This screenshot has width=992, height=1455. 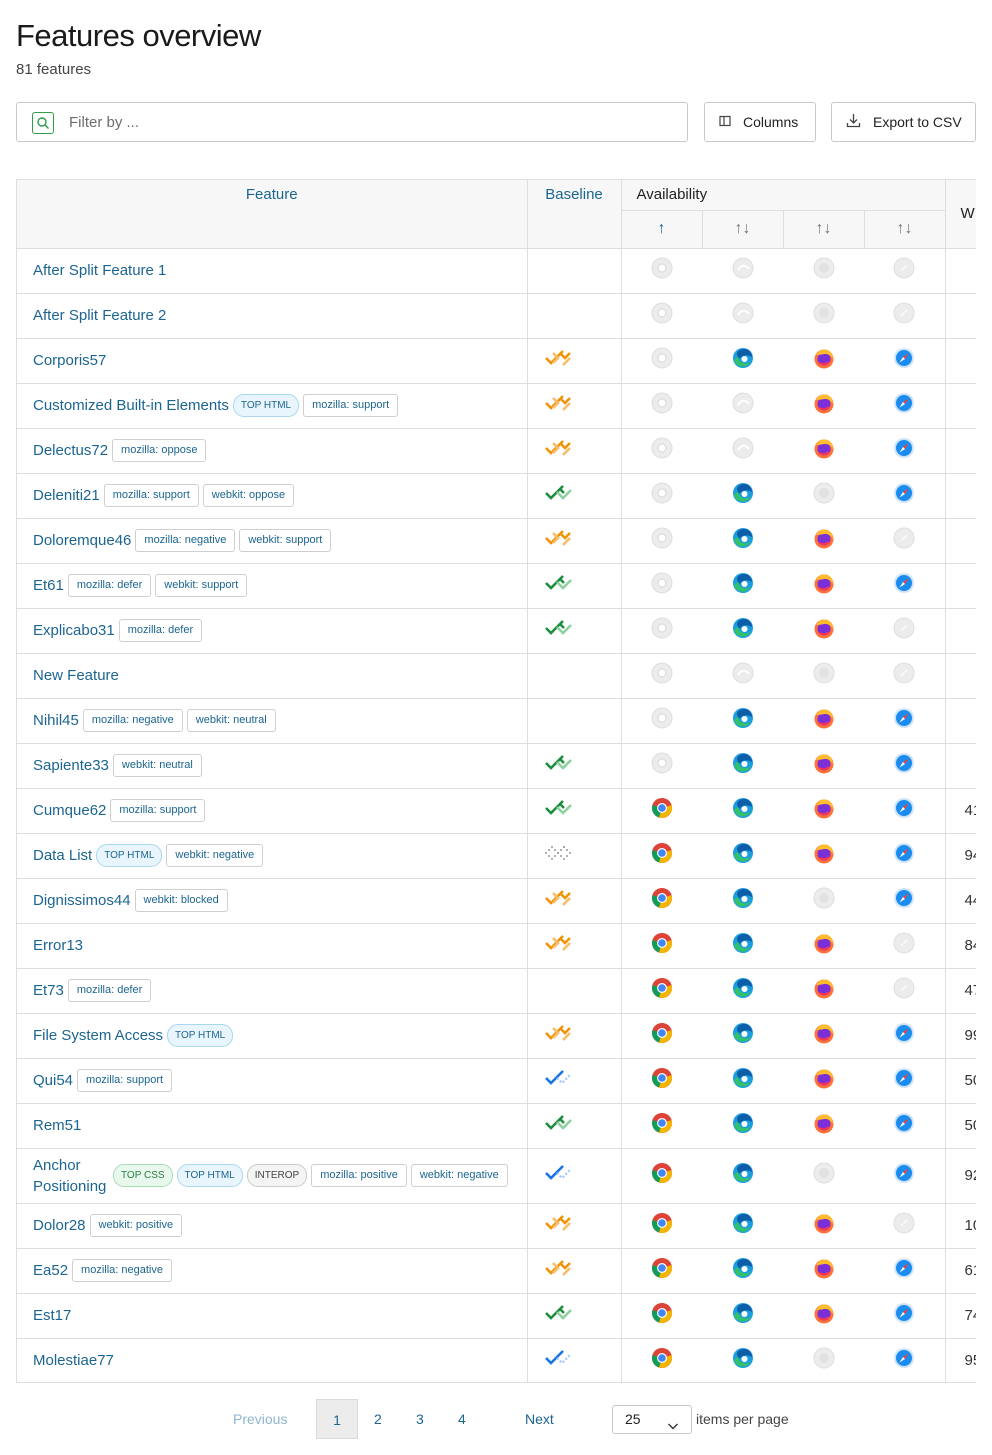 I want to click on table-row: Est17 74, so click(x=496, y=1316).